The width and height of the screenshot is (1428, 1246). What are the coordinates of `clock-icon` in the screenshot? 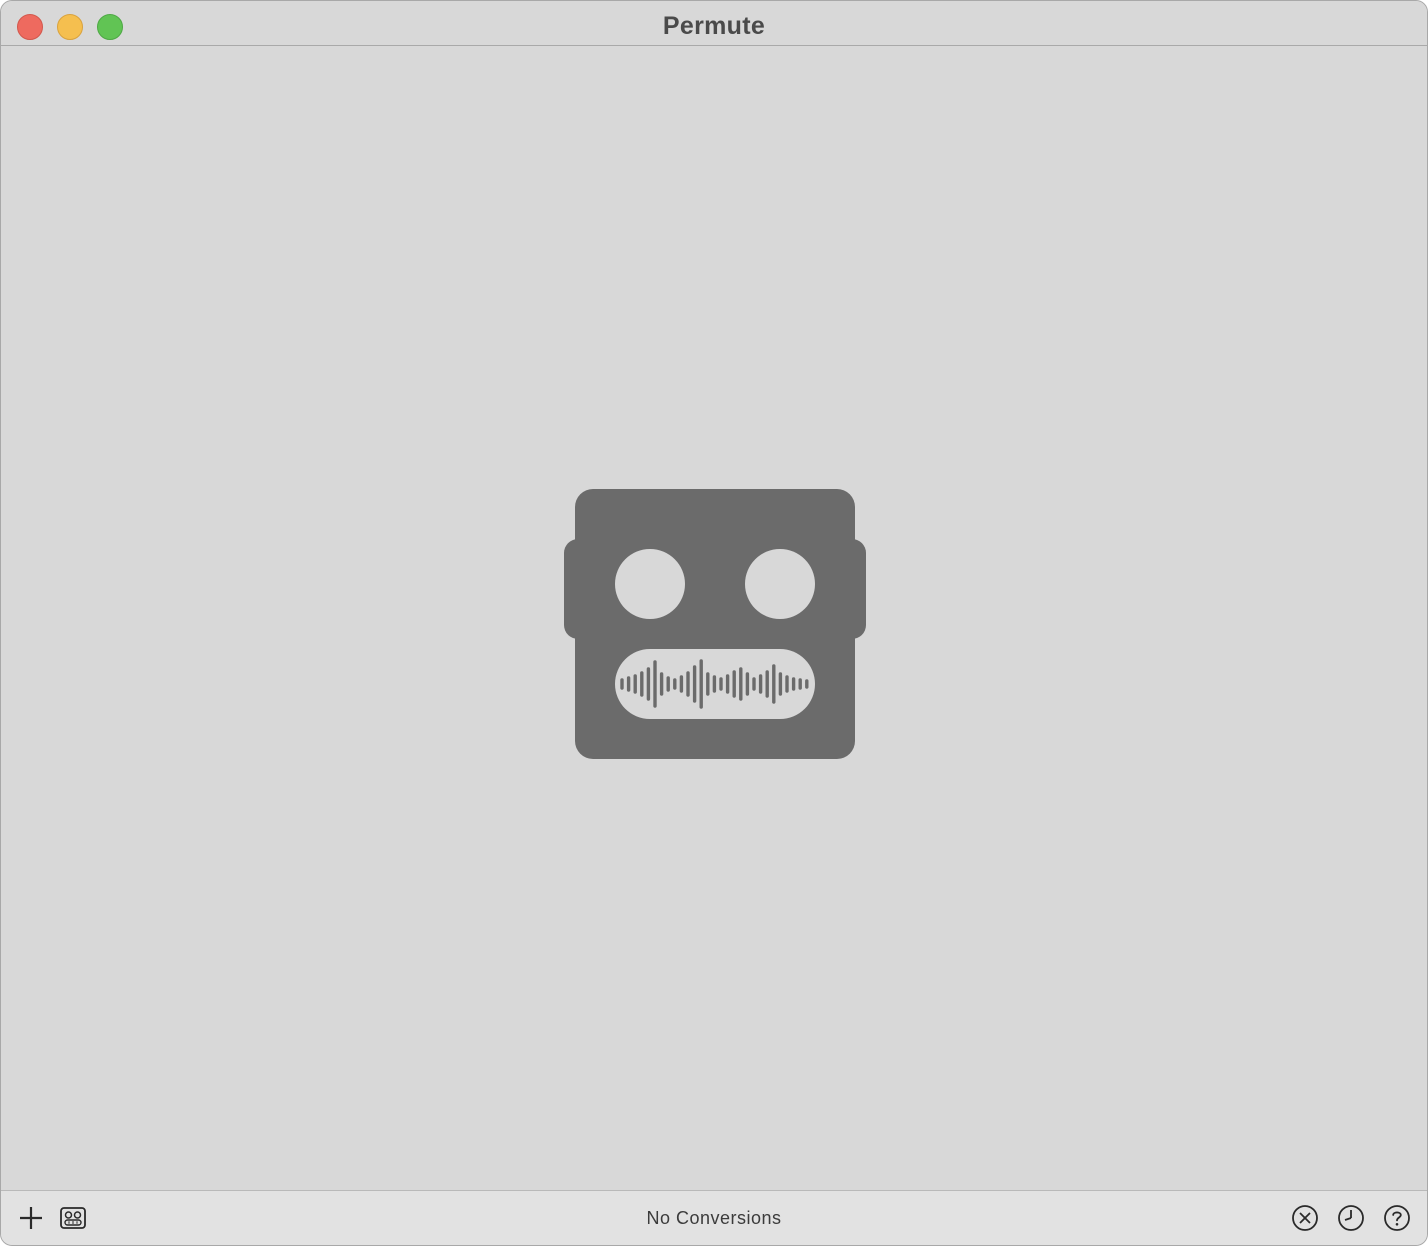 It's located at (1351, 1218).